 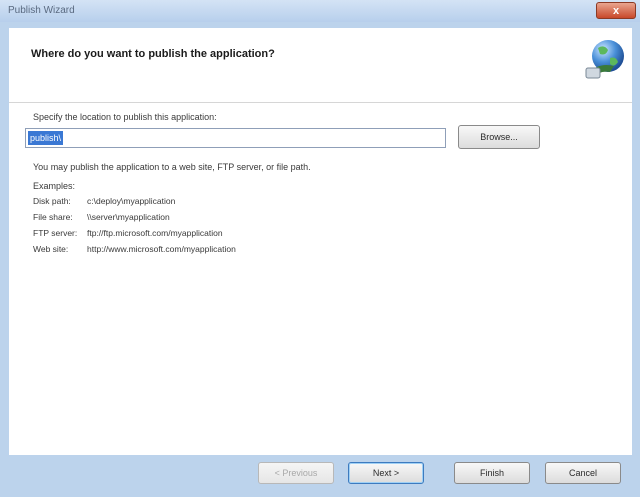 What do you see at coordinates (128, 217) in the screenshot?
I see `example-value: \\server\myapplication` at bounding box center [128, 217].